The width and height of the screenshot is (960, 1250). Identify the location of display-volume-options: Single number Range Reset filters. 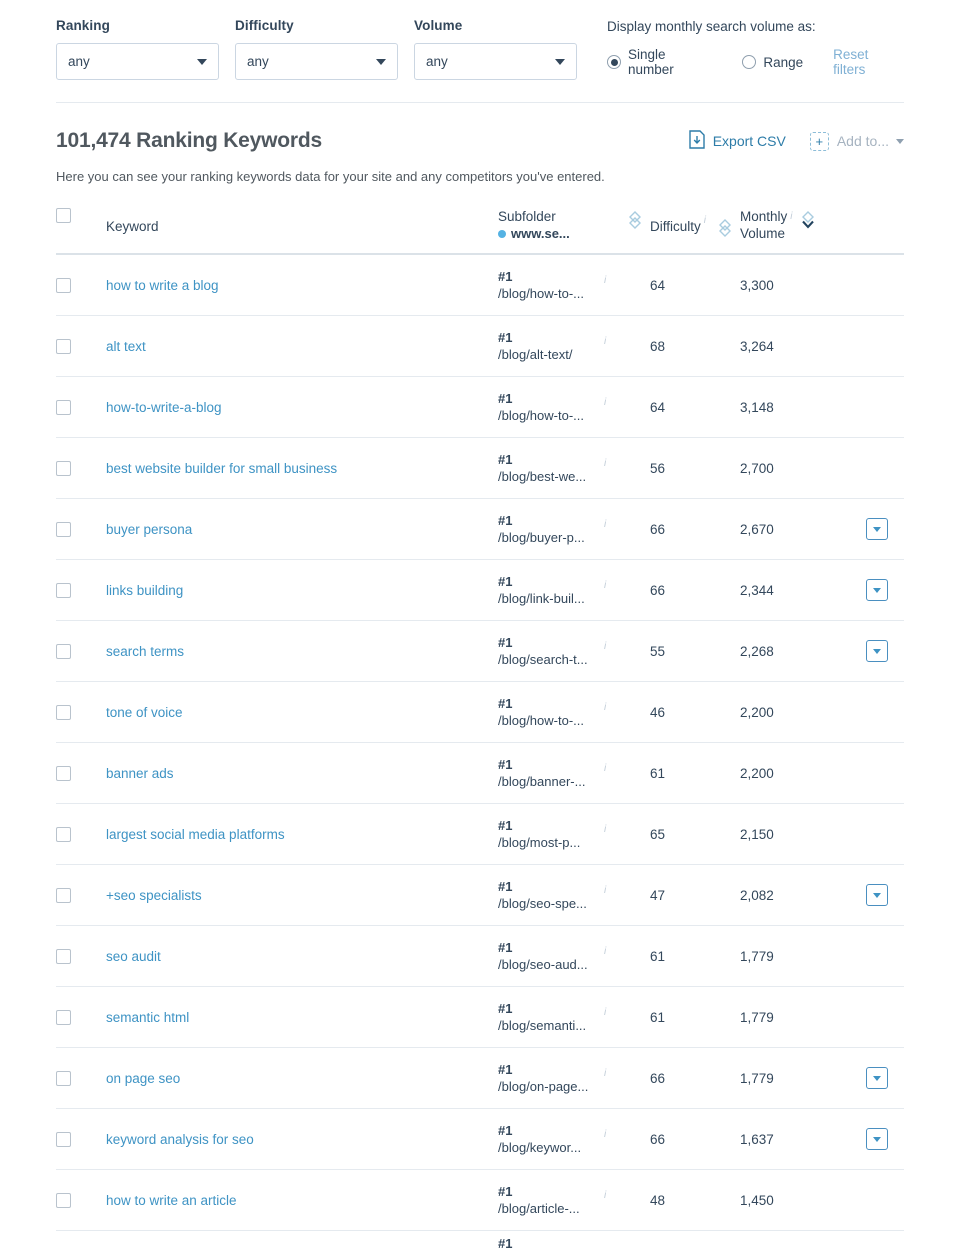
(755, 62).